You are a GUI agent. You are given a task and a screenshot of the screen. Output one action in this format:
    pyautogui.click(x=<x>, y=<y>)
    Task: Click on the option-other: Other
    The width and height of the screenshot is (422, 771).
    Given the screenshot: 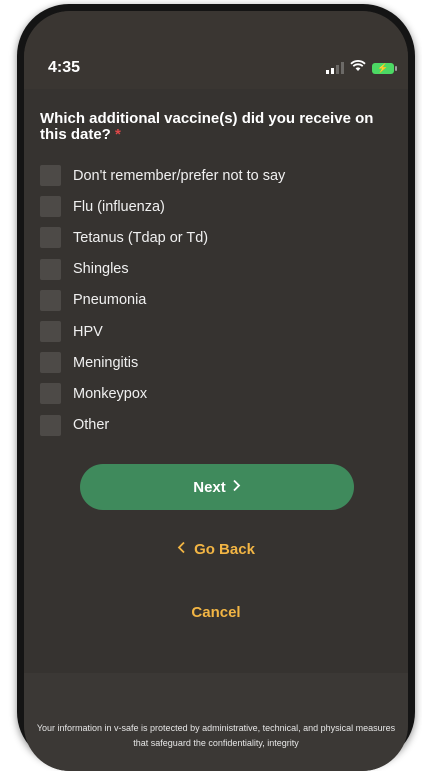 What is the action you would take?
    pyautogui.click(x=215, y=425)
    